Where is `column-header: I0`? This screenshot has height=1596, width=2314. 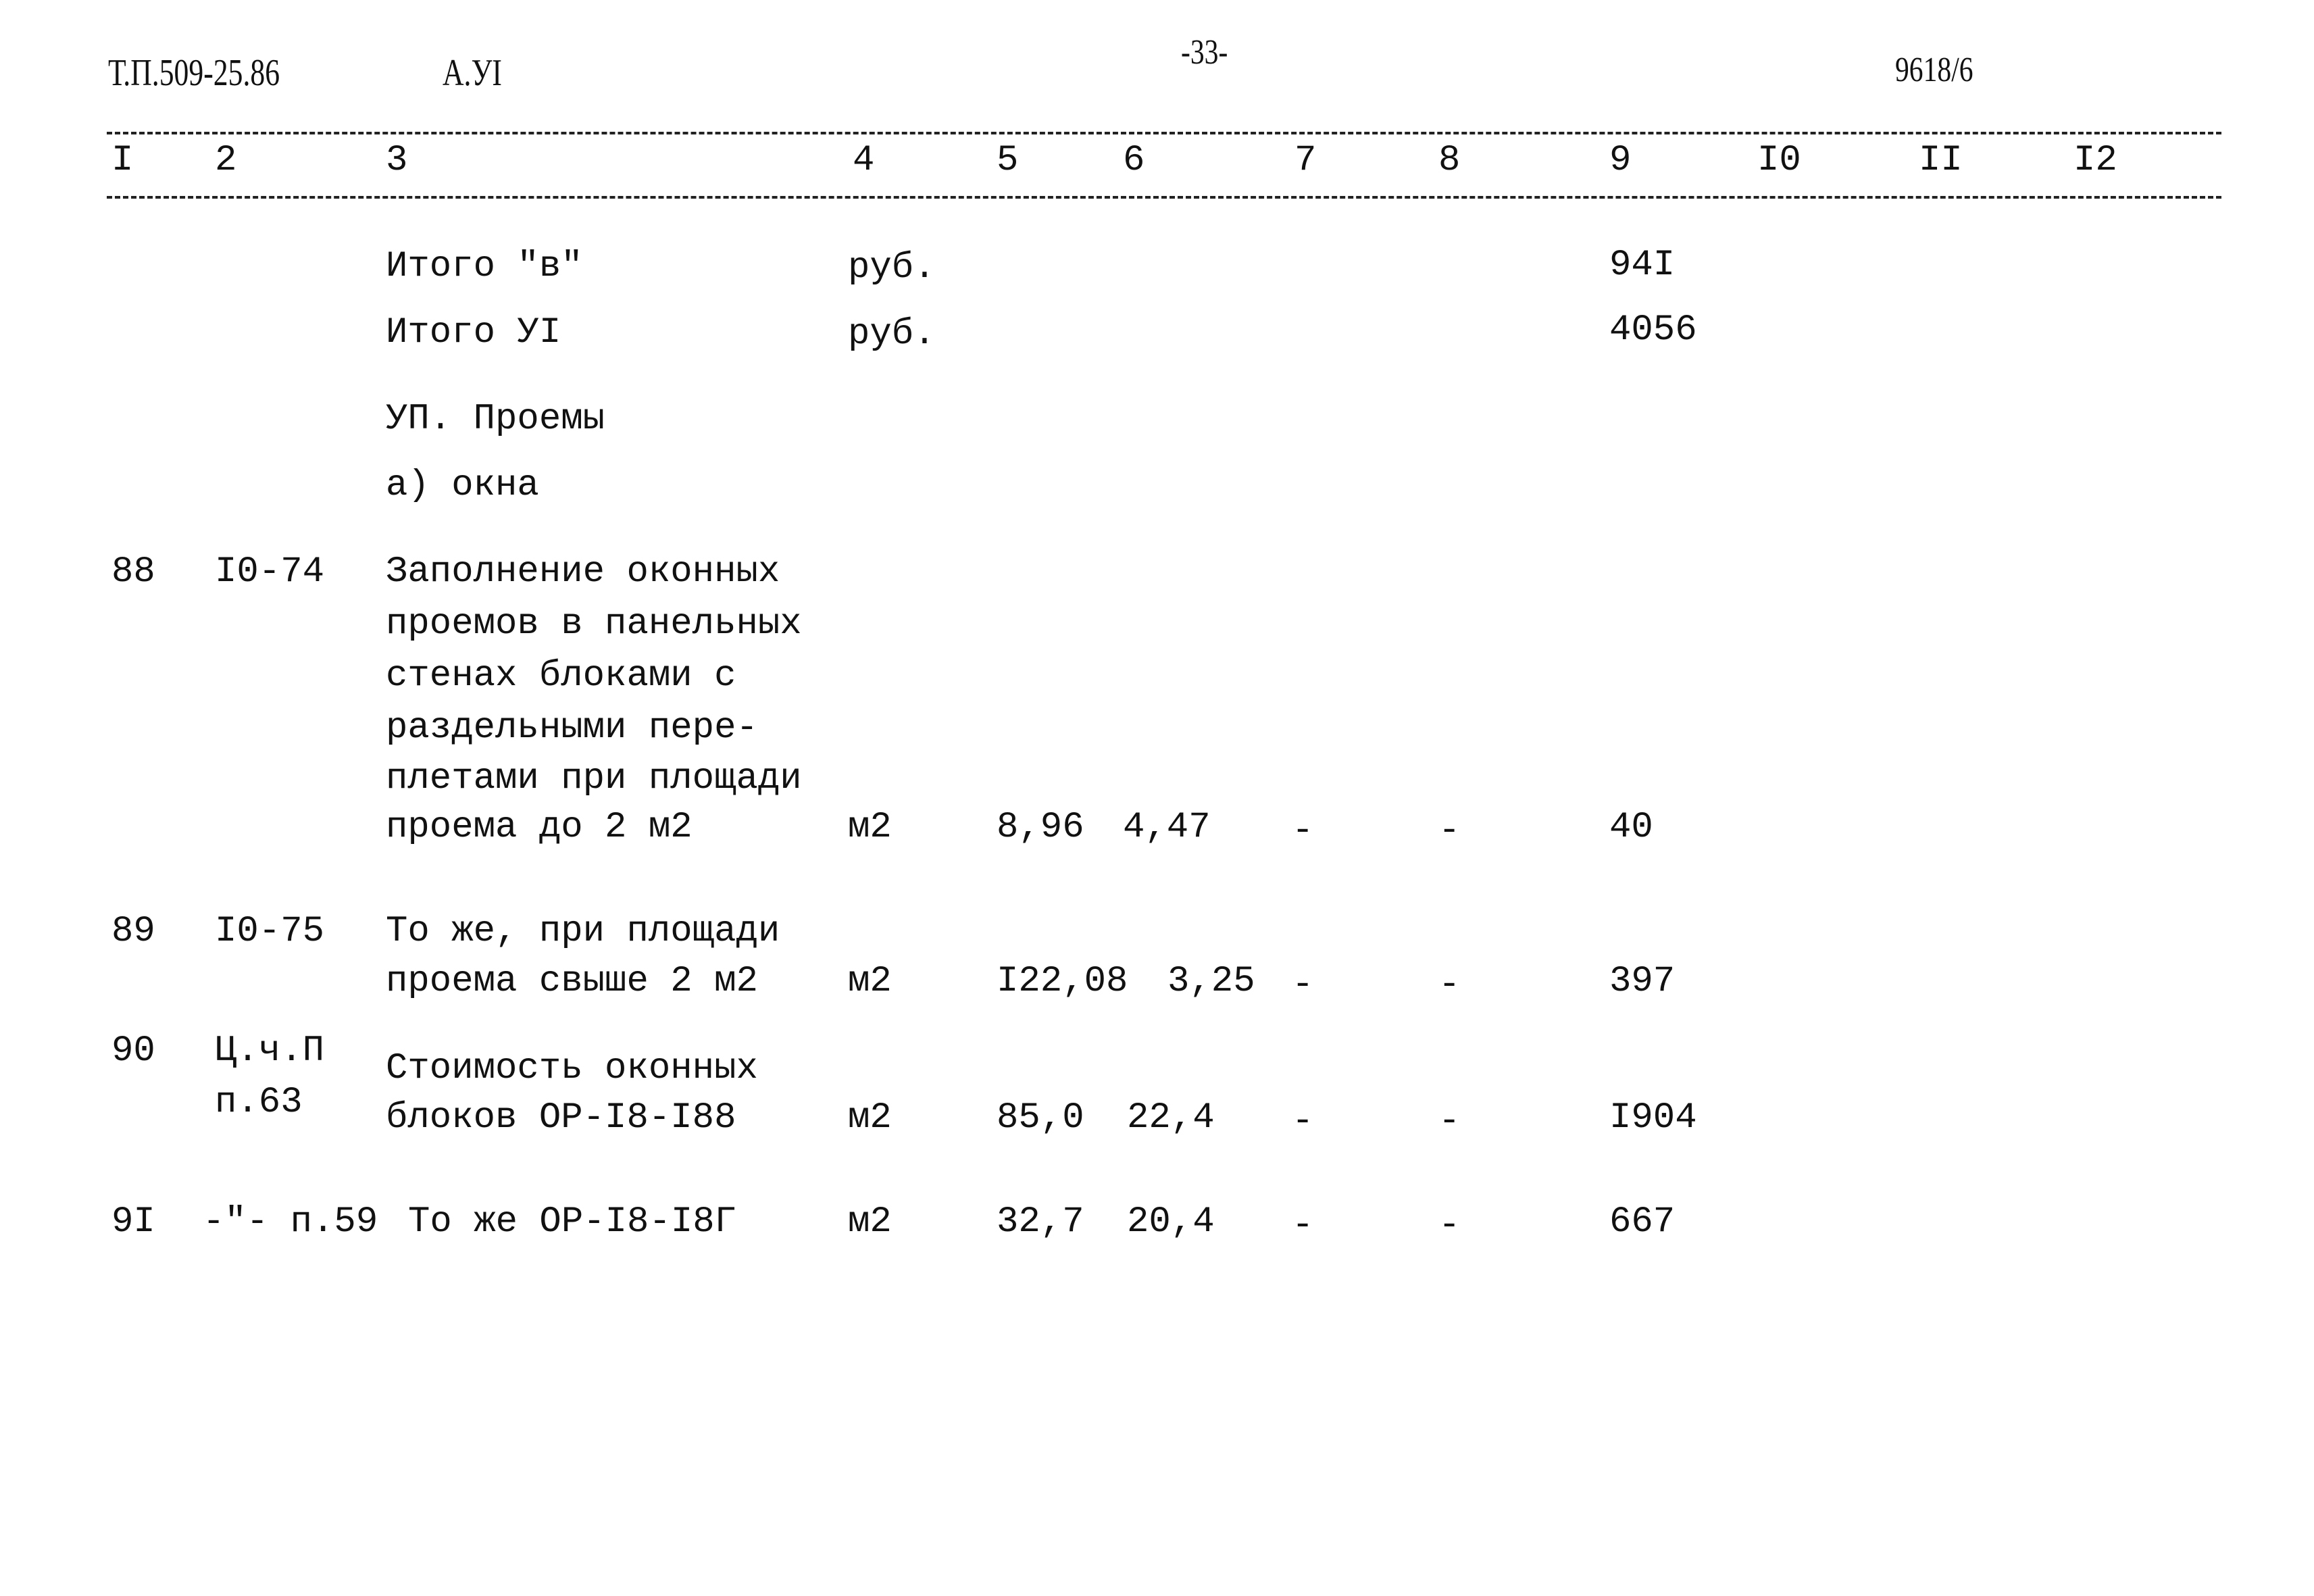 column-header: I0 is located at coordinates (1779, 160).